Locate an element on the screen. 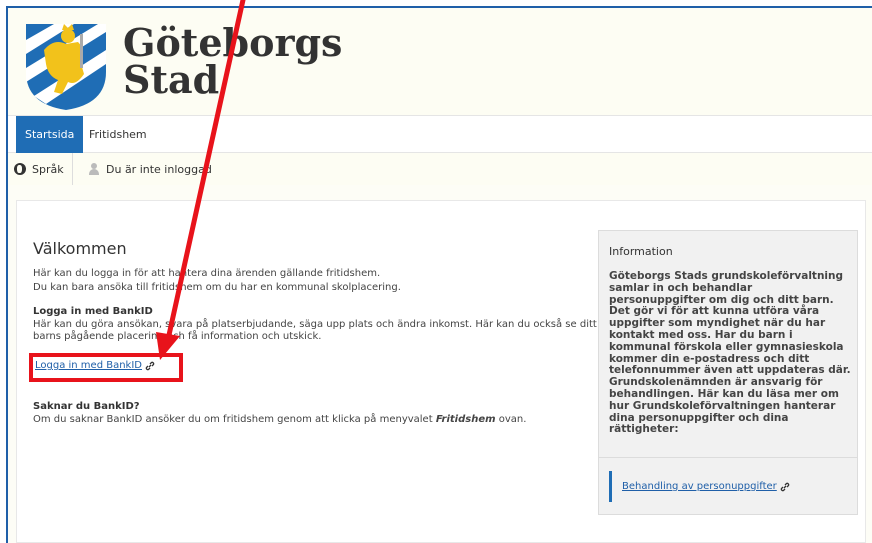  info-heading: Information is located at coordinates (641, 251).